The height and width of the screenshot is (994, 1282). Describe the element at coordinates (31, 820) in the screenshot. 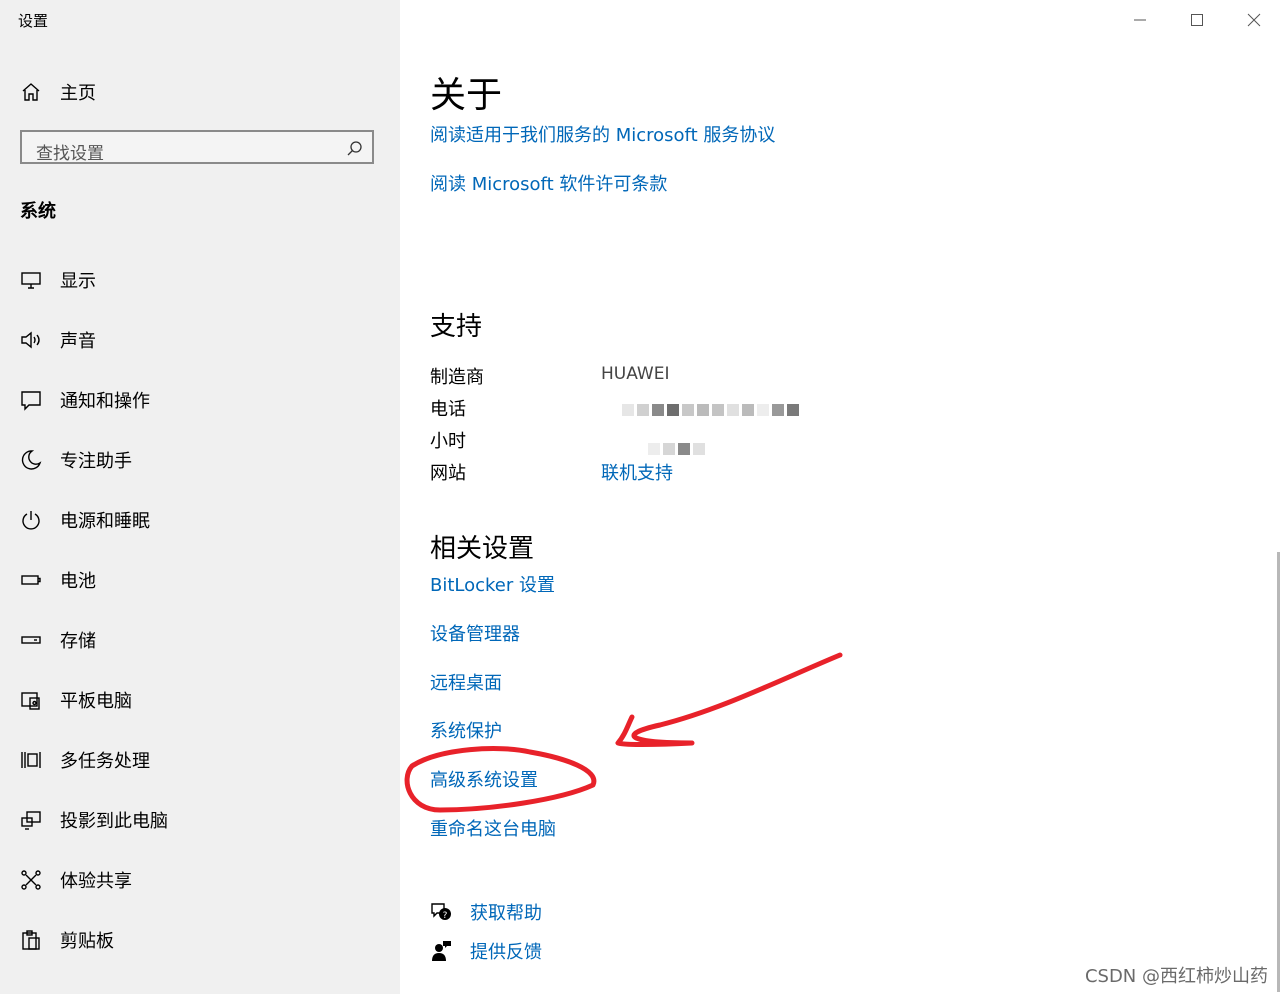

I see `project-icon` at that location.